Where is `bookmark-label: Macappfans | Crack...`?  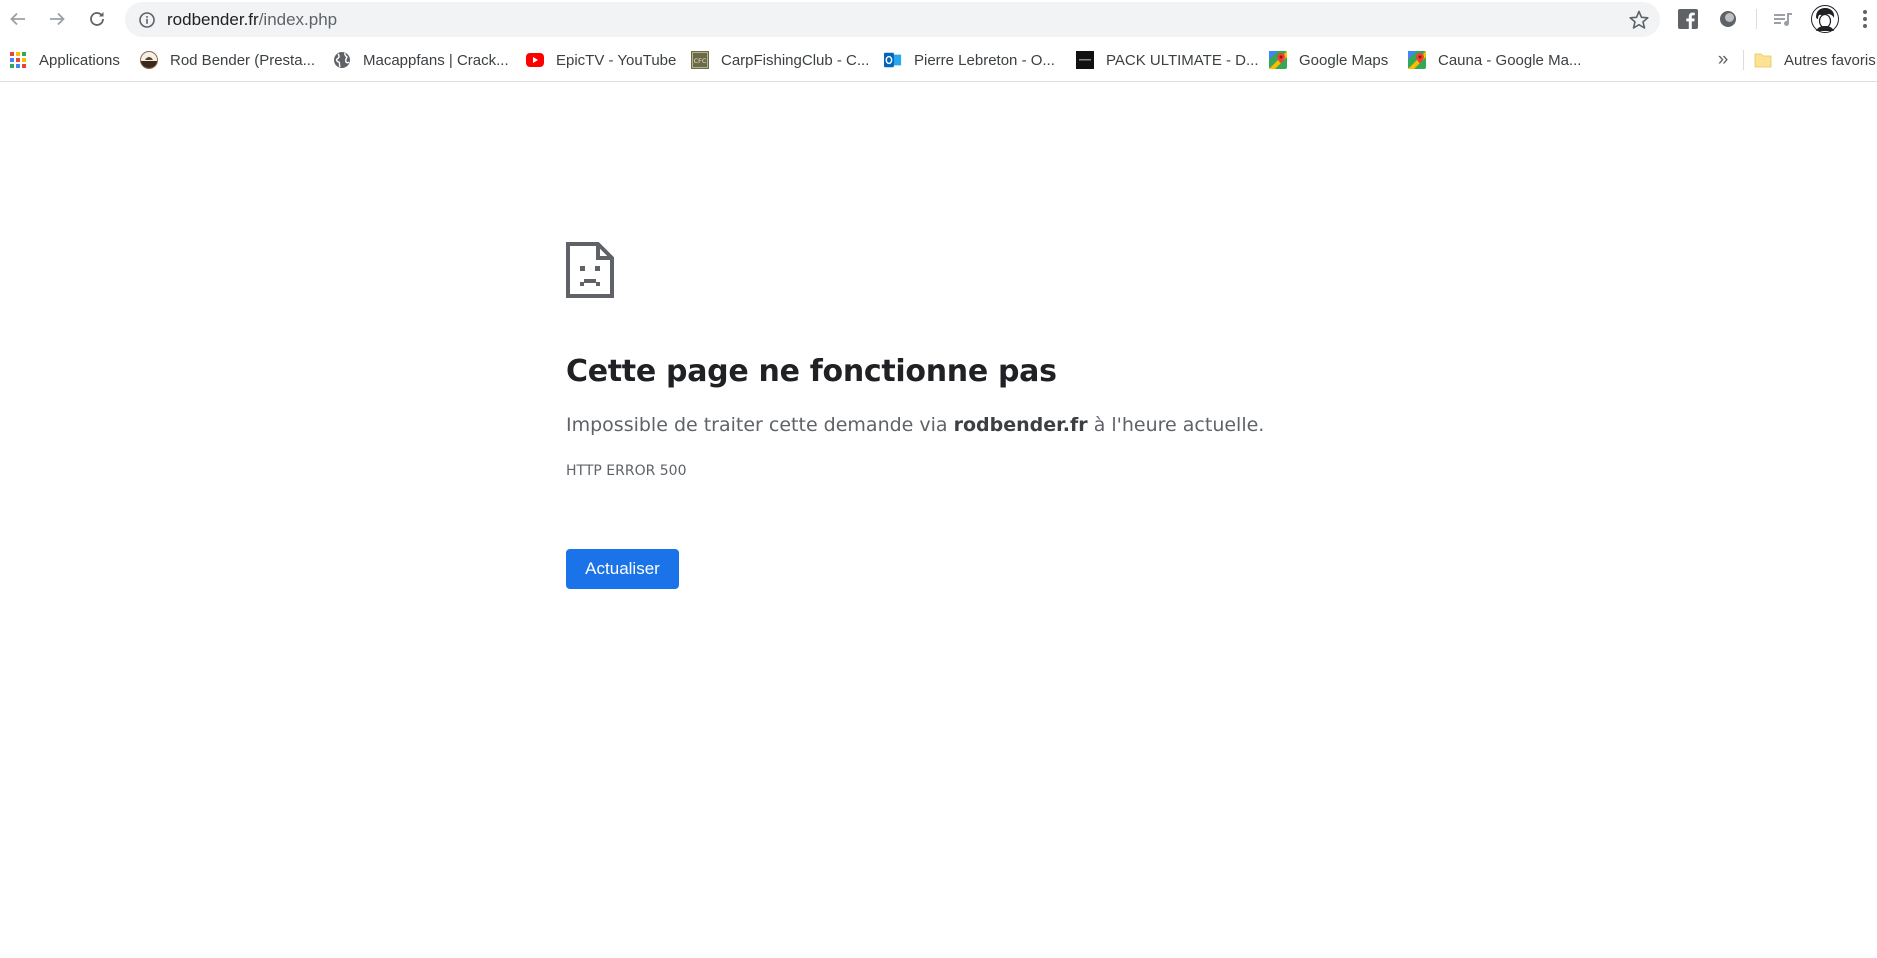
bookmark-label: Macappfans | Crack... is located at coordinates (436, 60).